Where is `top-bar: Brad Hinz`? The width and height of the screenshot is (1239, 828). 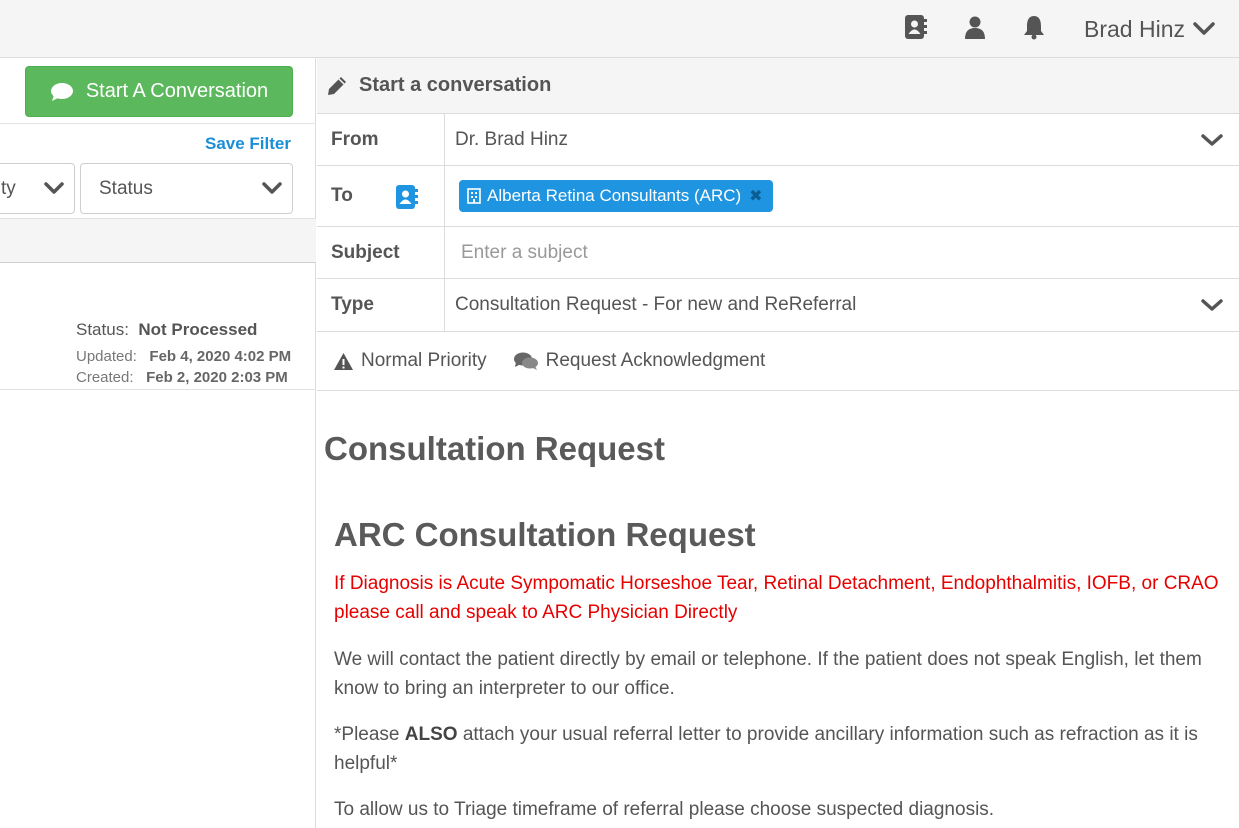
top-bar: Brad Hinz is located at coordinates (619, 29).